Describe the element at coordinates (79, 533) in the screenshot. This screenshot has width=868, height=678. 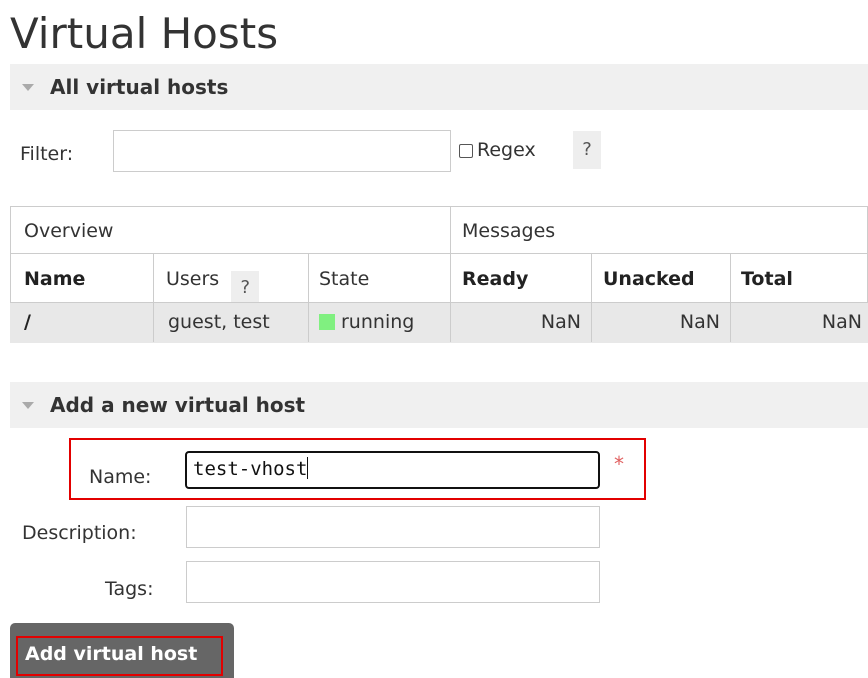
I see `description-label: Description:` at that location.